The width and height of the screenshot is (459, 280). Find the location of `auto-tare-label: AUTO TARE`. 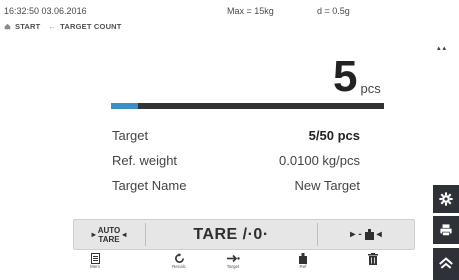

auto-tare-label: AUTO TARE is located at coordinates (109, 235).